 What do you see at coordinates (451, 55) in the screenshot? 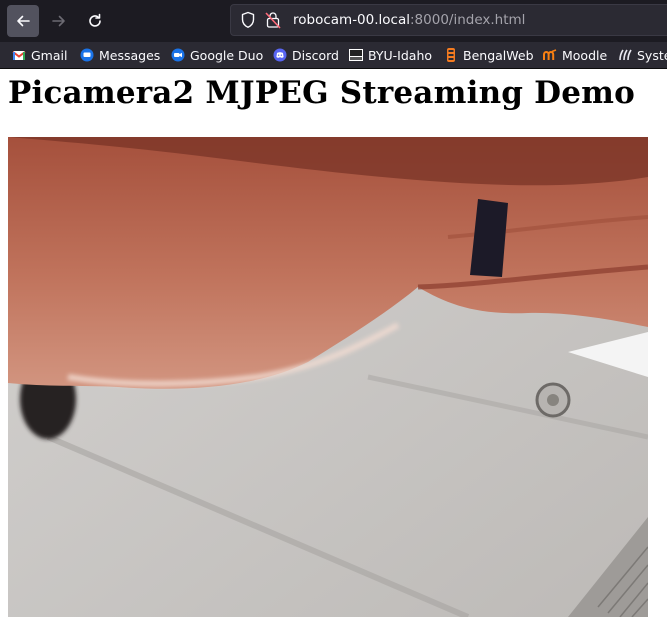
I see `bengalweb-icon` at bounding box center [451, 55].